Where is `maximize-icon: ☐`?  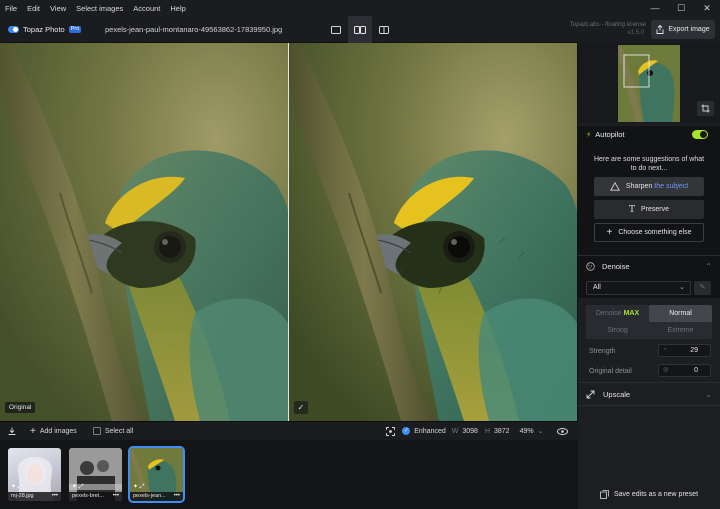
maximize-icon: ☐ is located at coordinates (681, 8).